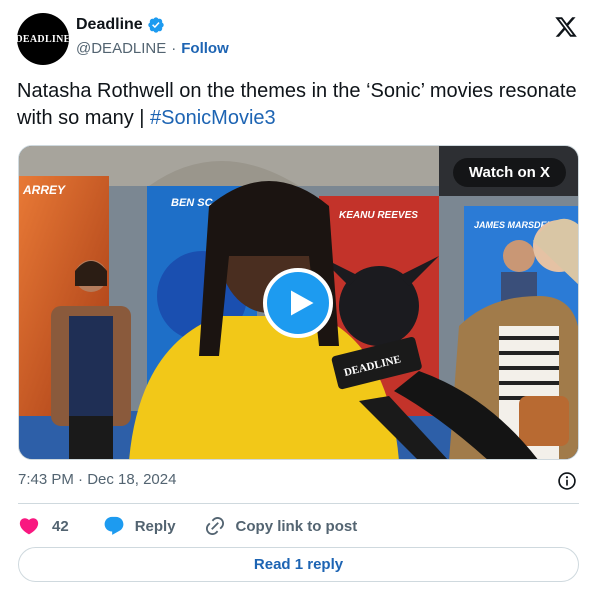  What do you see at coordinates (46, 479) in the screenshot?
I see `post-time: 7:43 PM` at bounding box center [46, 479].